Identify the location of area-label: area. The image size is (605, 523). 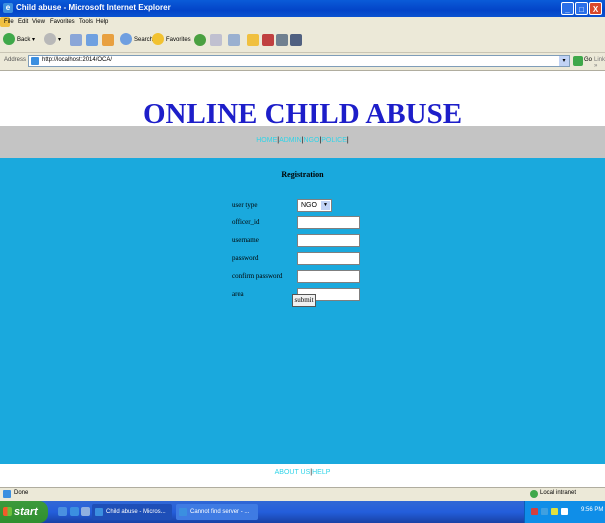
(238, 294).